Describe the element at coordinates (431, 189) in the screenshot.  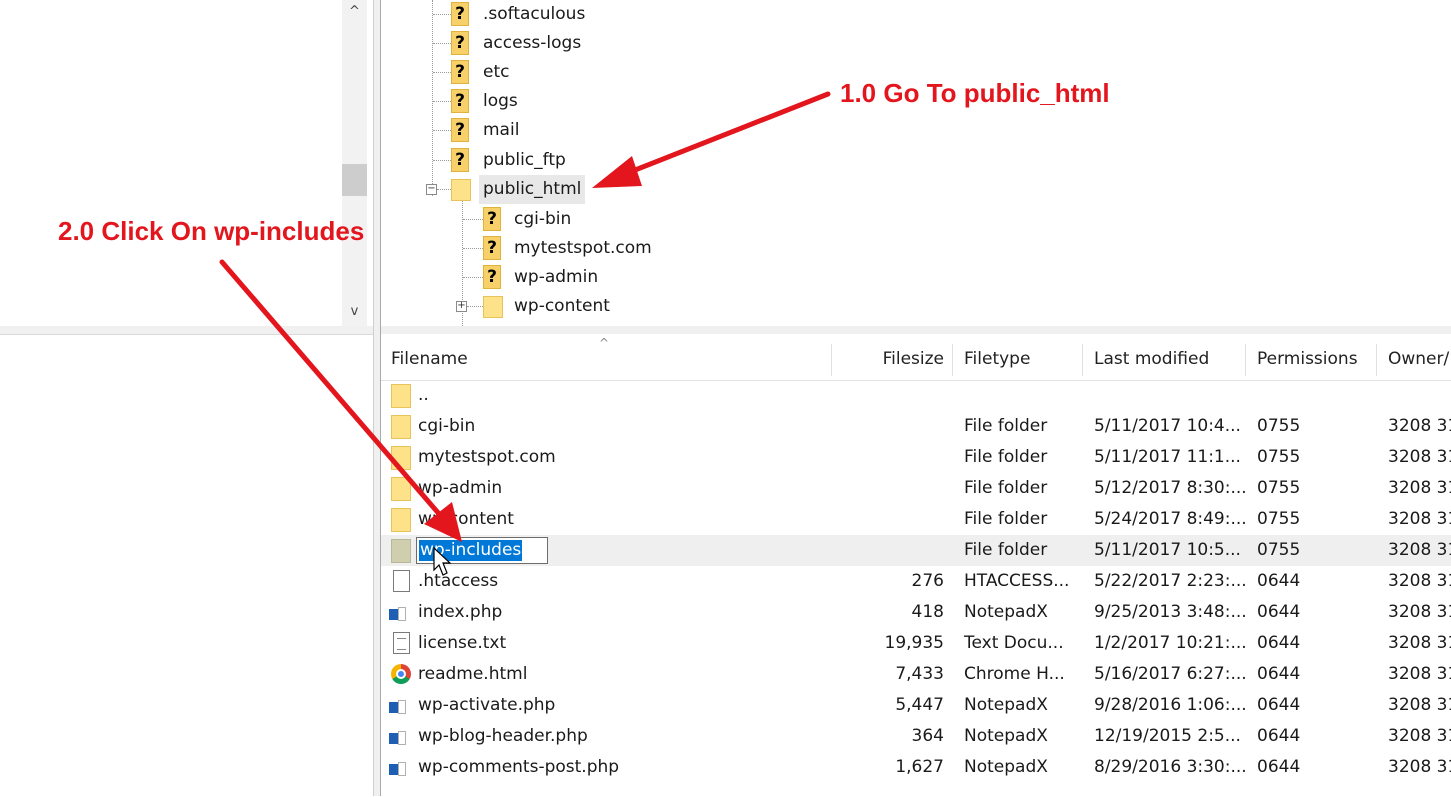
I see `collapse-icon: −` at that location.